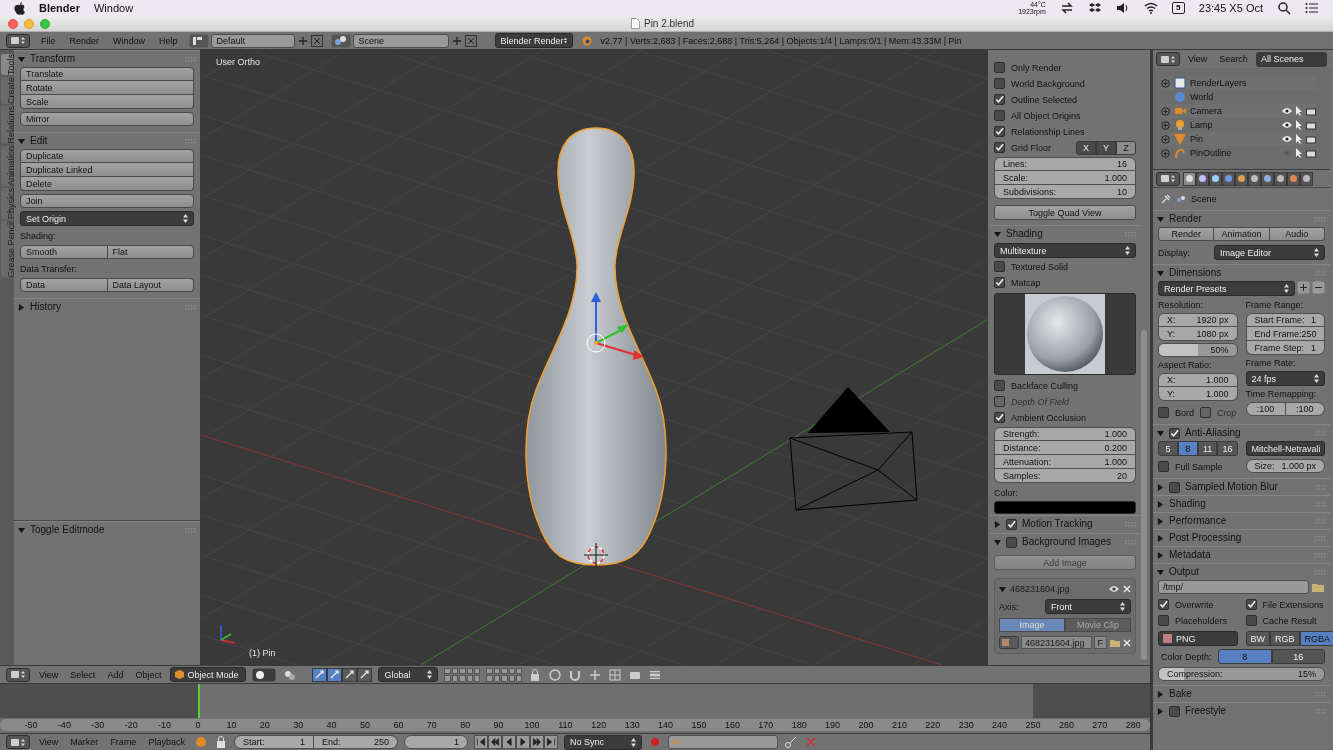 The height and width of the screenshot is (750, 1333). Describe the element at coordinates (107, 156) in the screenshot. I see `tool-button: Duplicate` at that location.